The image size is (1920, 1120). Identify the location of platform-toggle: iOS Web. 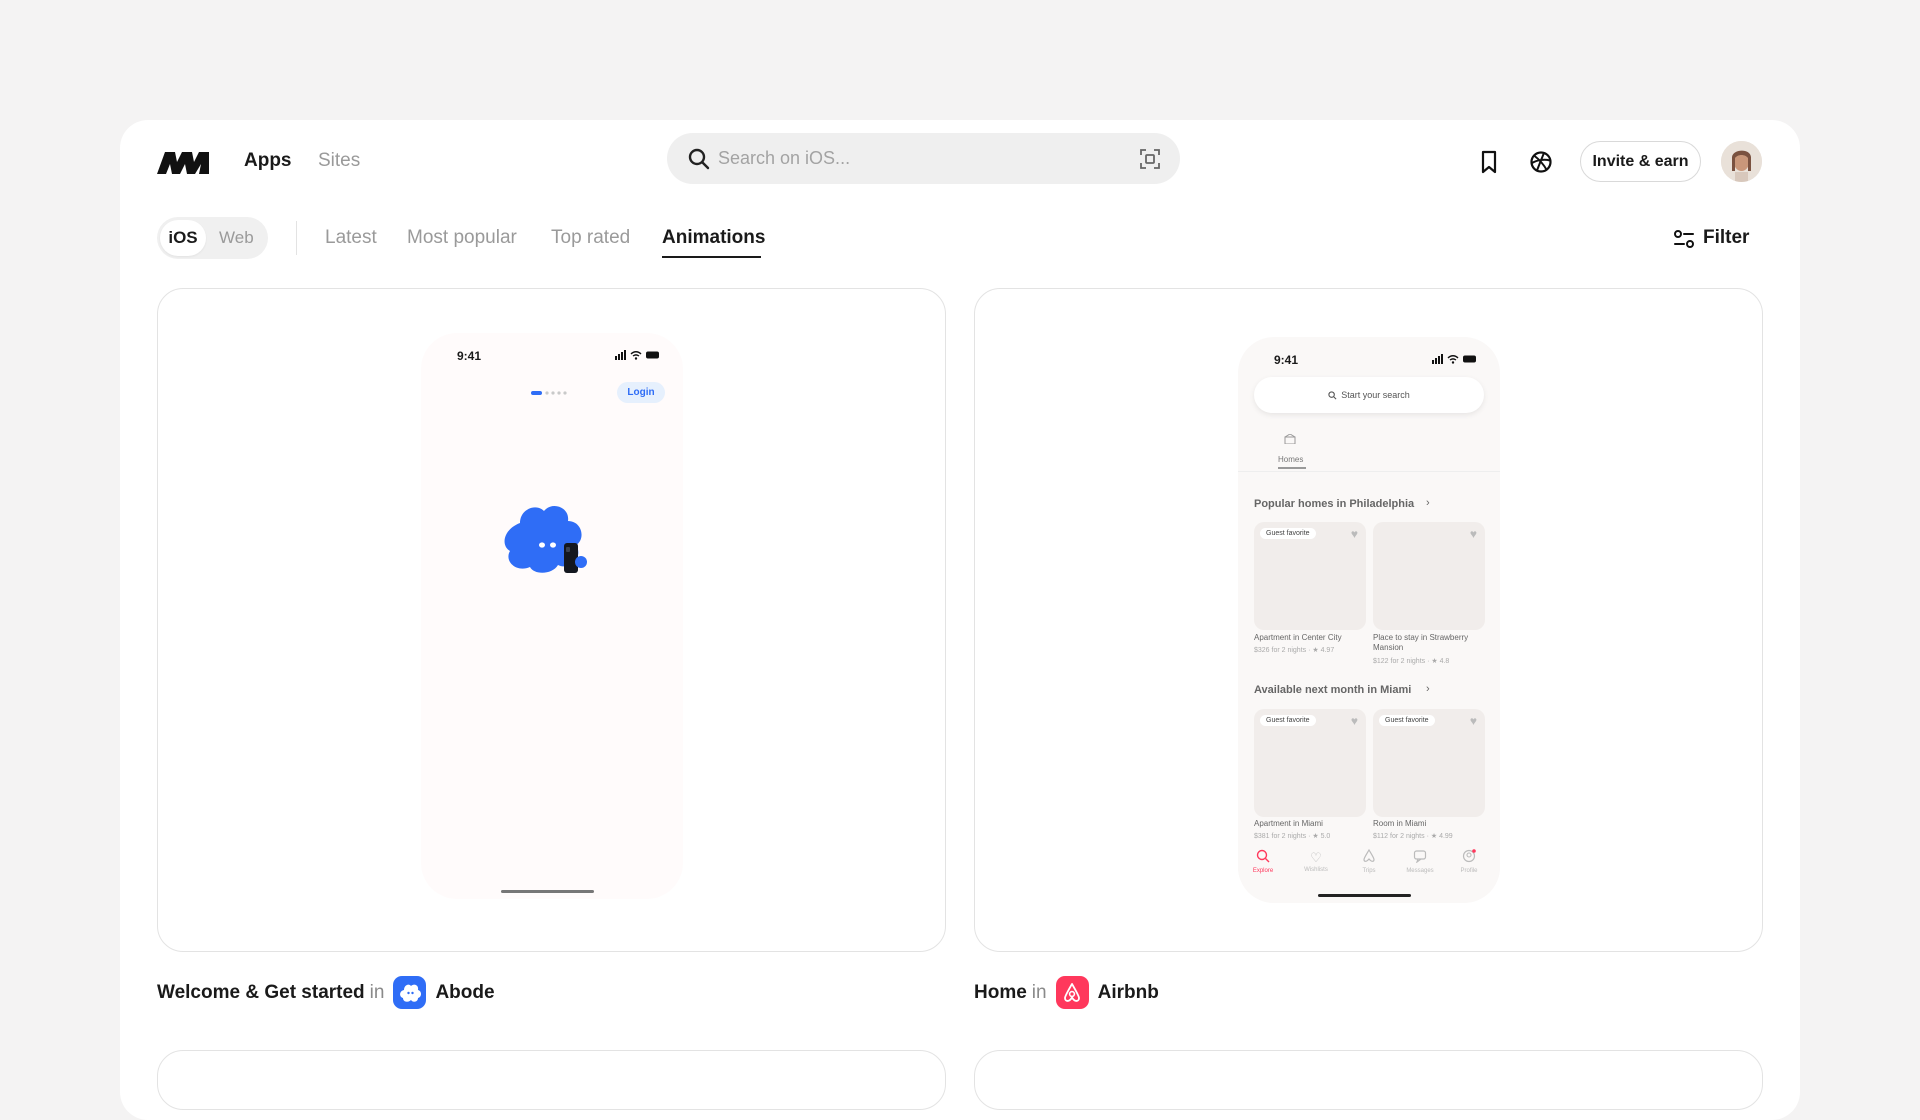
(212, 238).